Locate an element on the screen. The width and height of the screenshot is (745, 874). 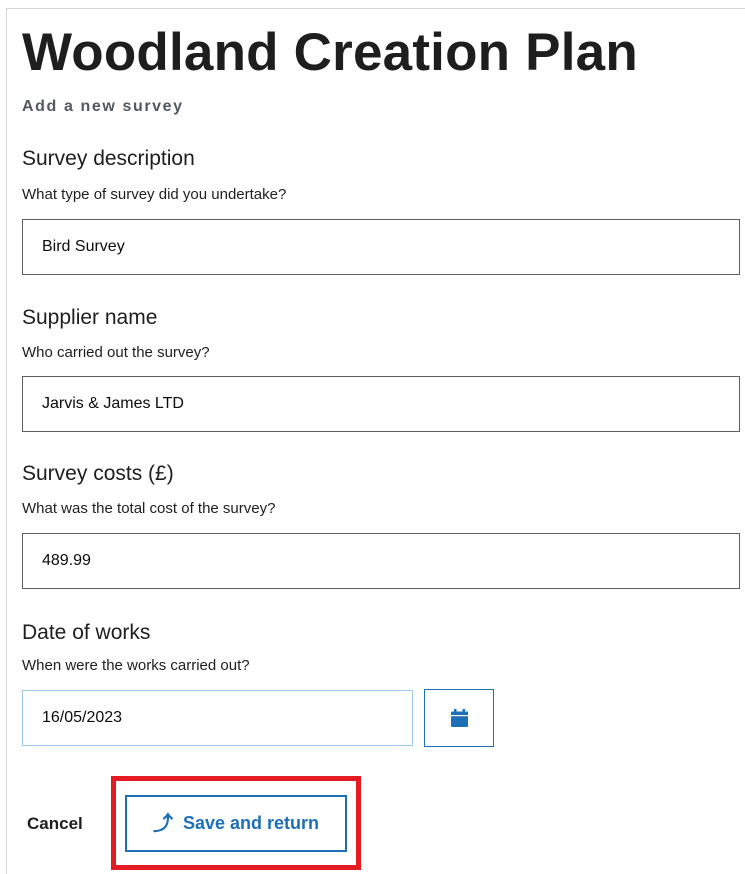
page-border-top is located at coordinates (375, 8).